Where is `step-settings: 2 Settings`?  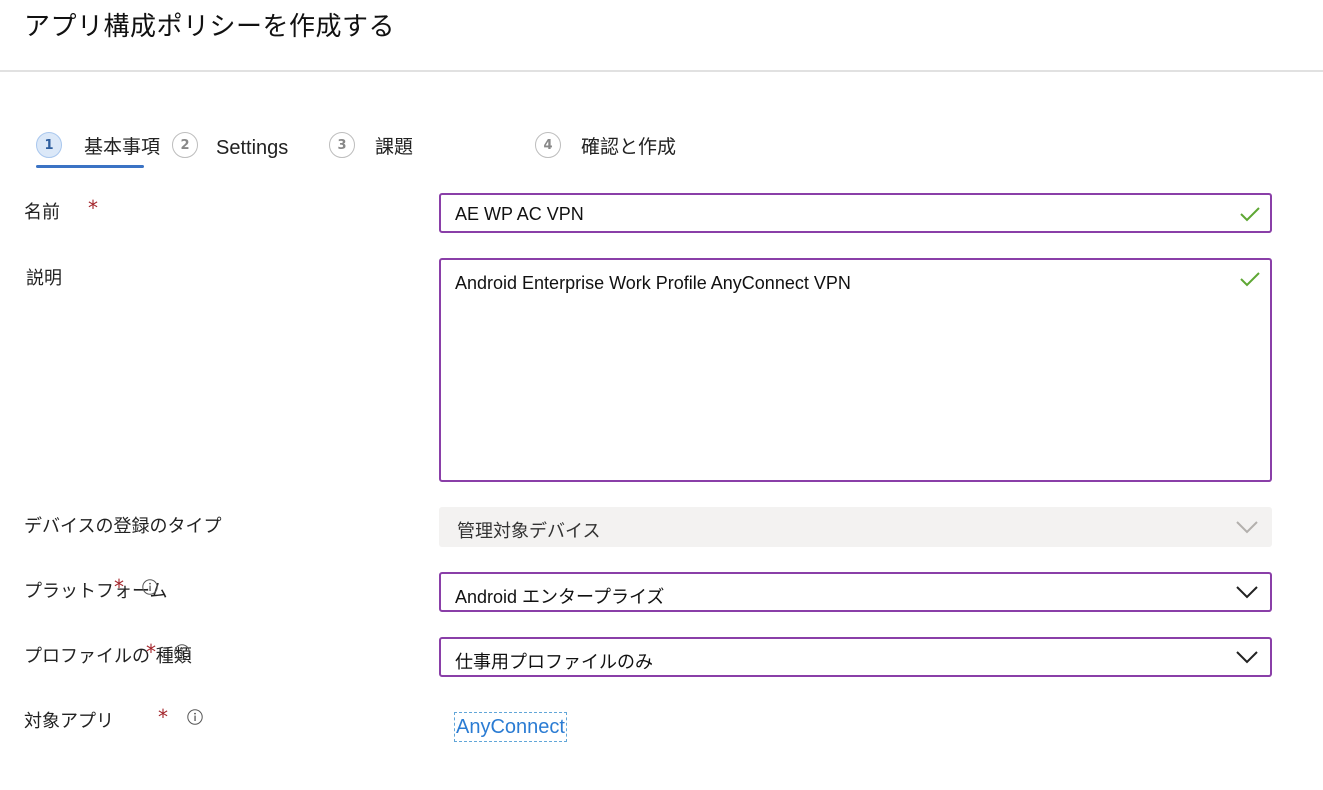
step-settings: 2 Settings is located at coordinates (230, 145).